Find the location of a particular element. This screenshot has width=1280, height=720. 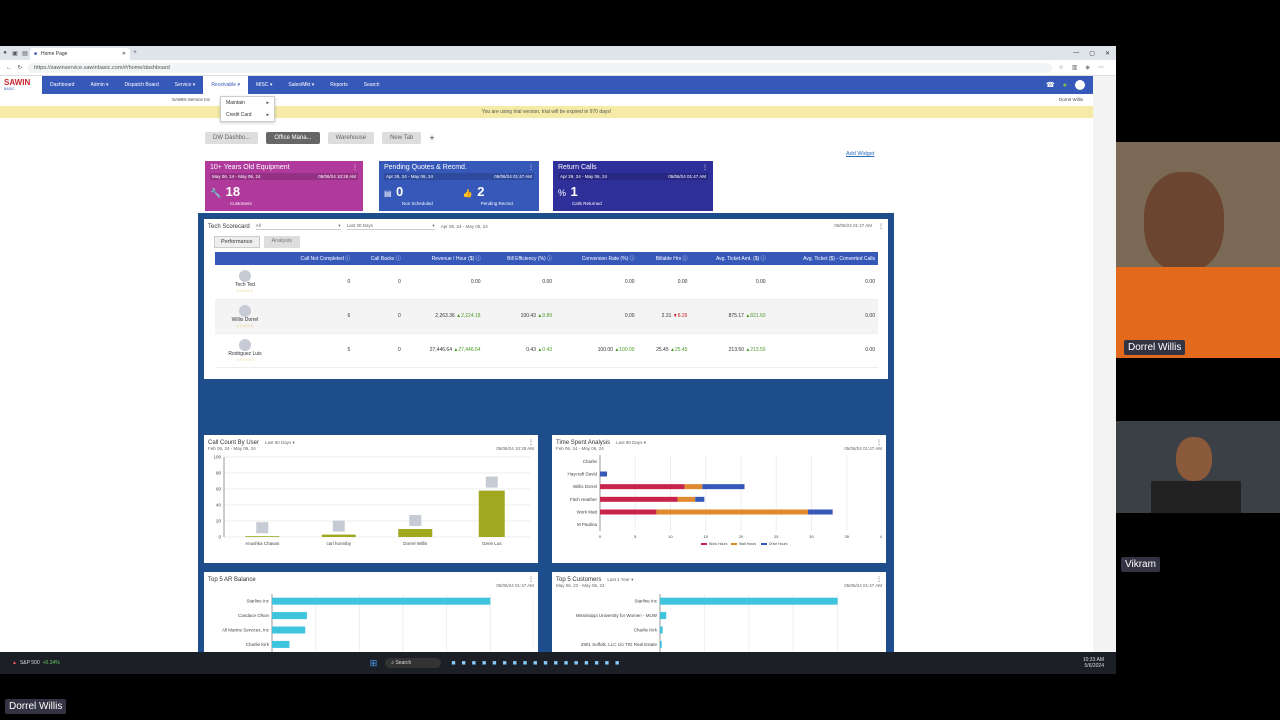

new-tab-icon: + is located at coordinates (135, 53).